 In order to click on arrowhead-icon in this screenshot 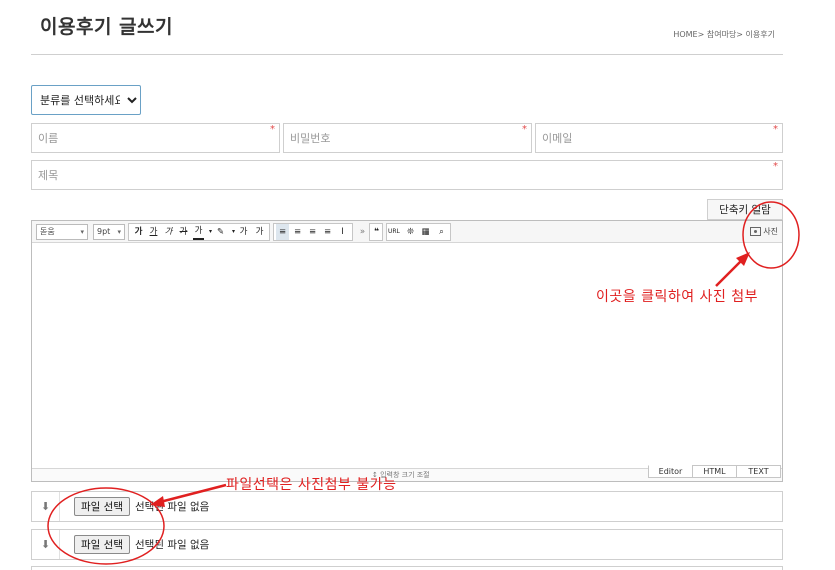, I will do `click(157, 501)`.